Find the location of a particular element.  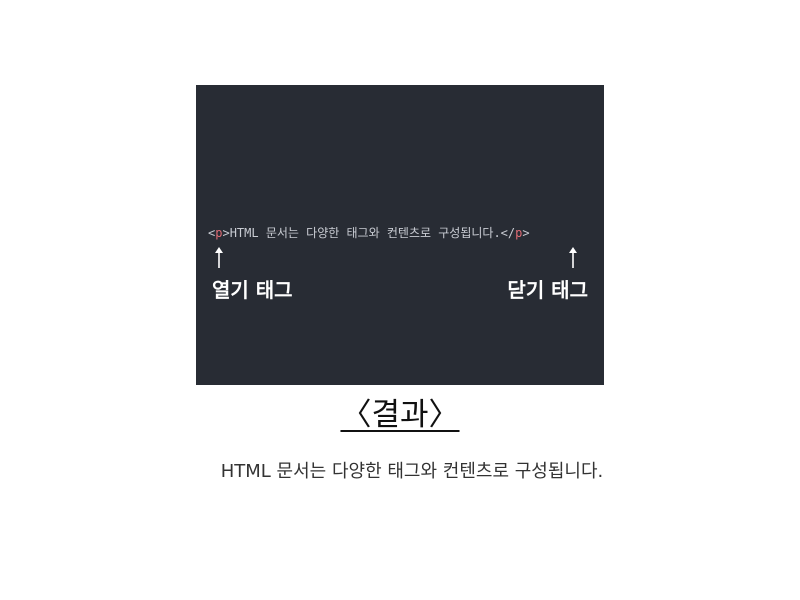

close-tag-bracket-left: </ is located at coordinates (508, 233).